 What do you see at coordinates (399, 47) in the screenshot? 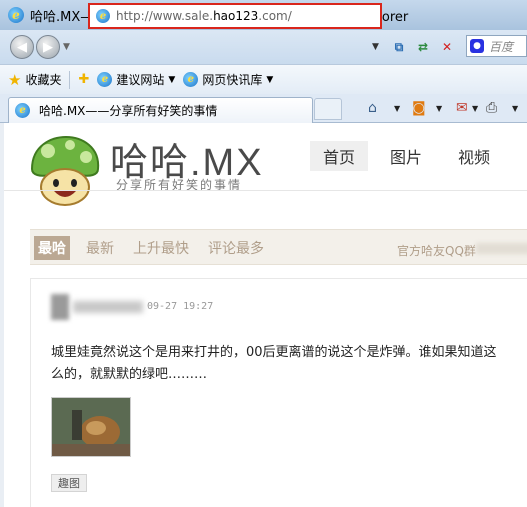
I see `compatibility-view-icon: ⧉` at bounding box center [399, 47].